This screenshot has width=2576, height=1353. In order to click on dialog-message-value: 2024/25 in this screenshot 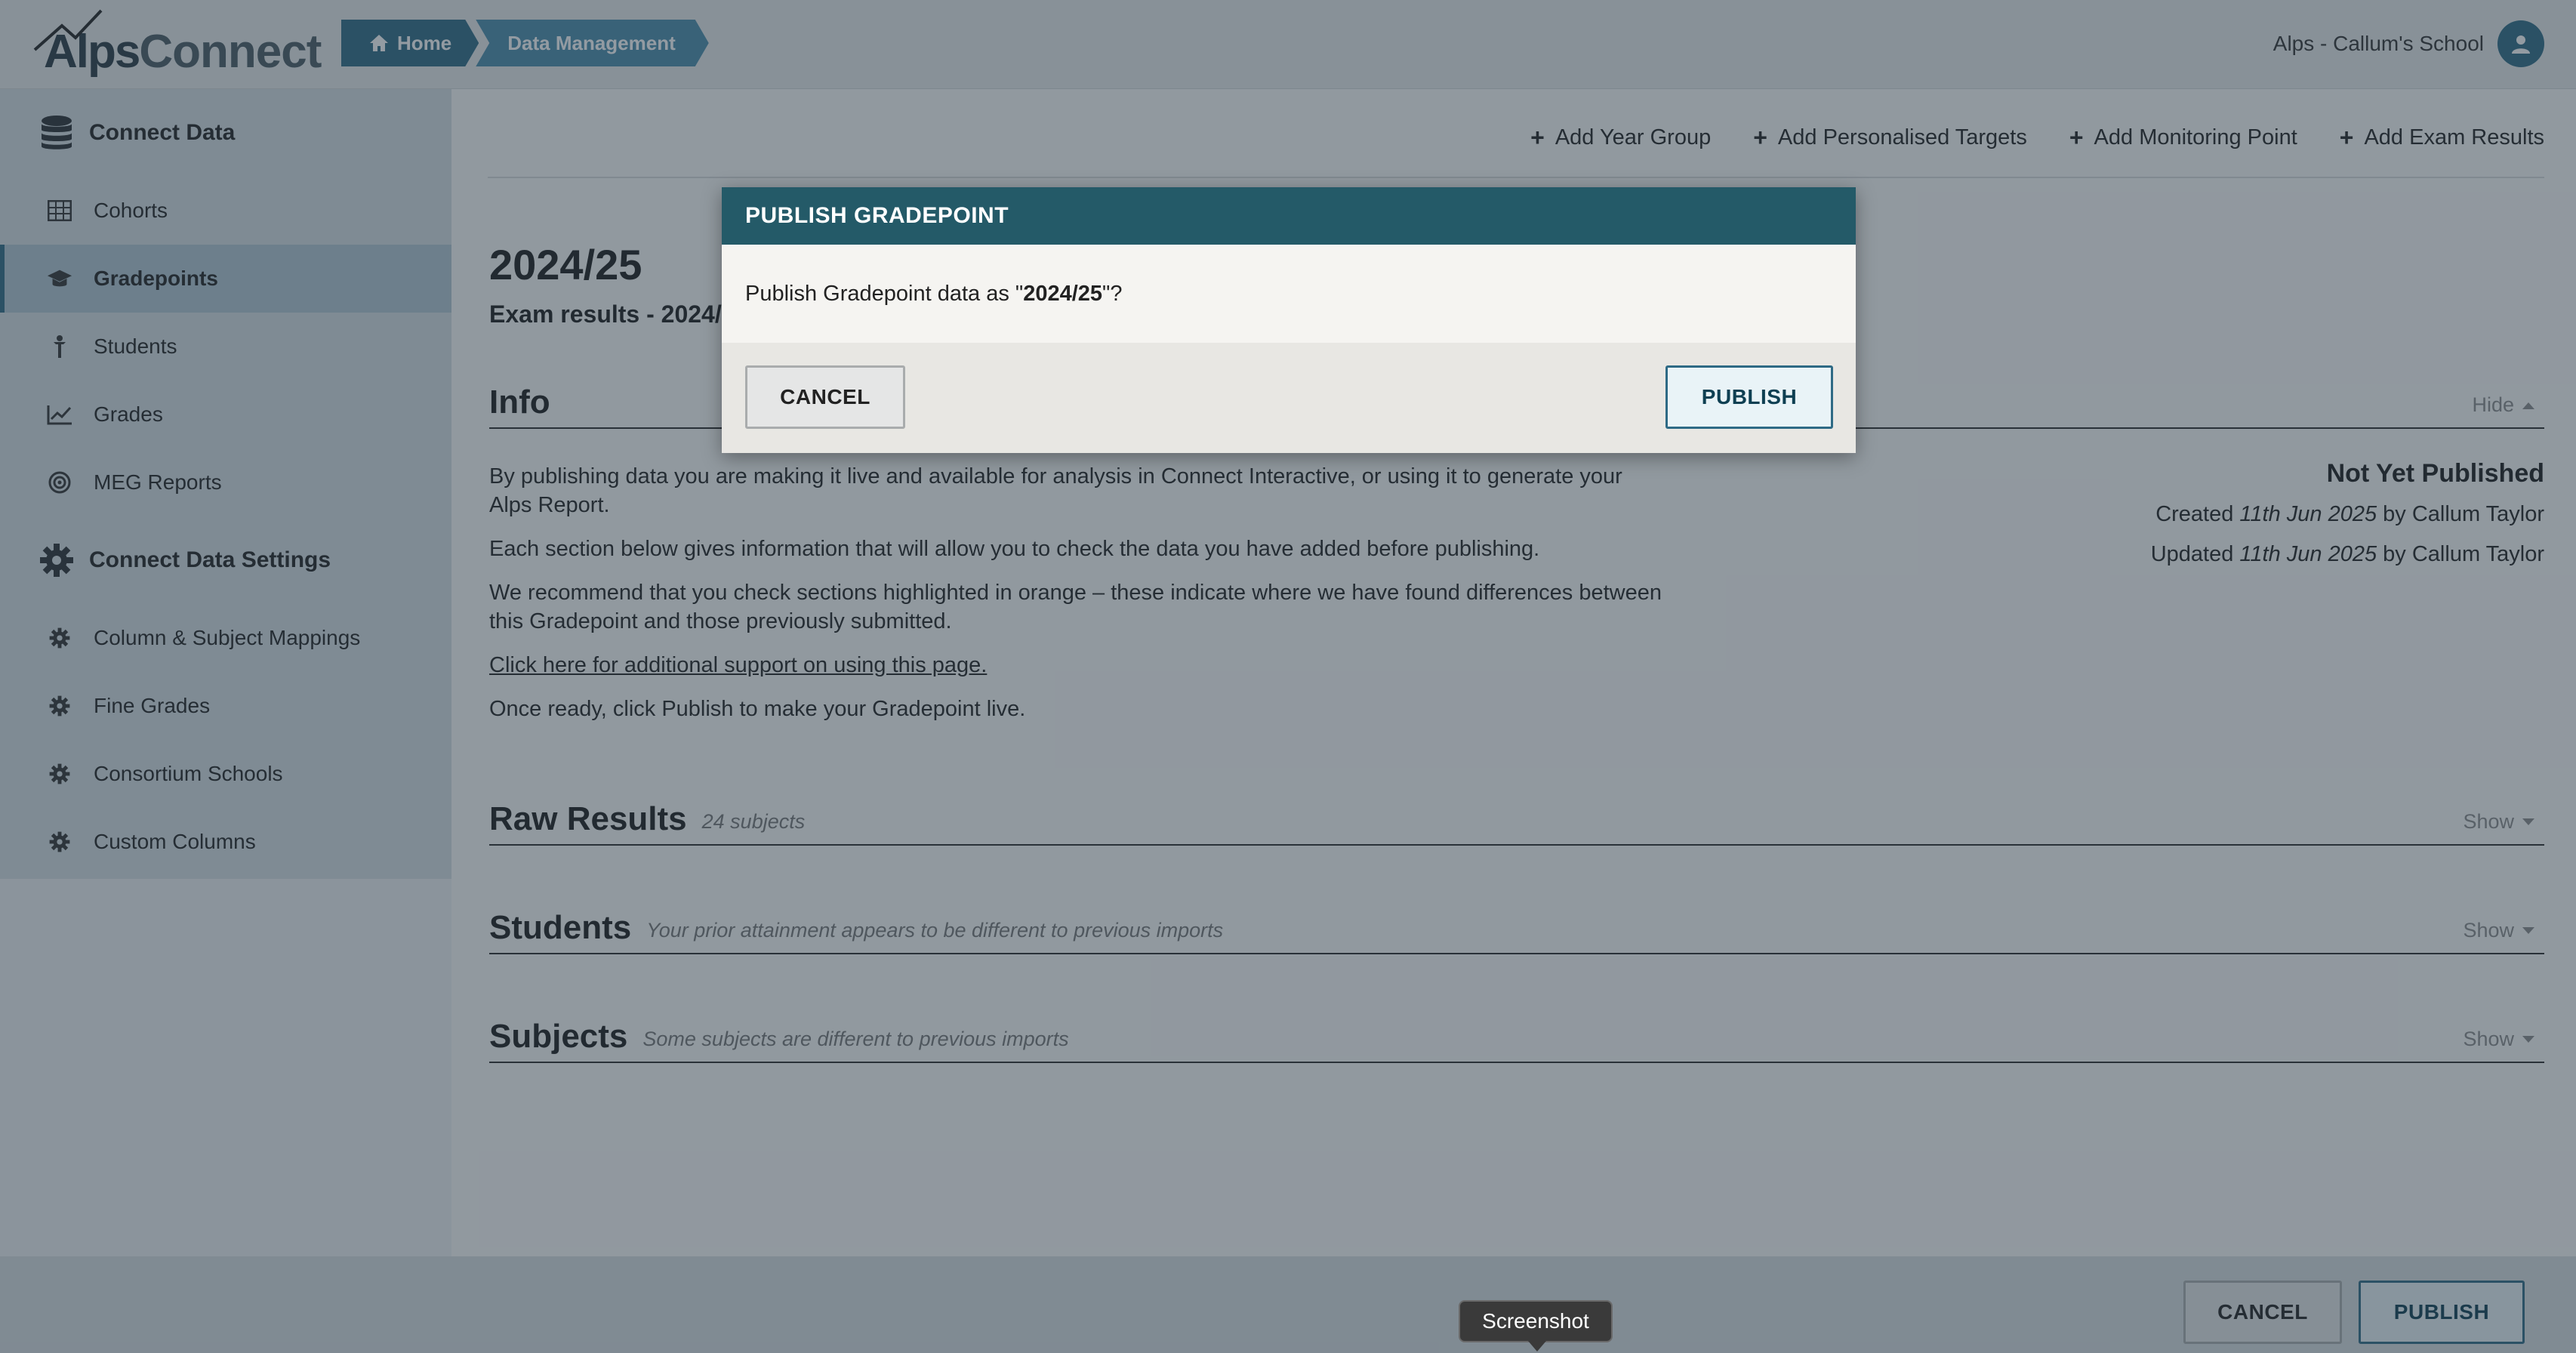, I will do `click(1063, 293)`.